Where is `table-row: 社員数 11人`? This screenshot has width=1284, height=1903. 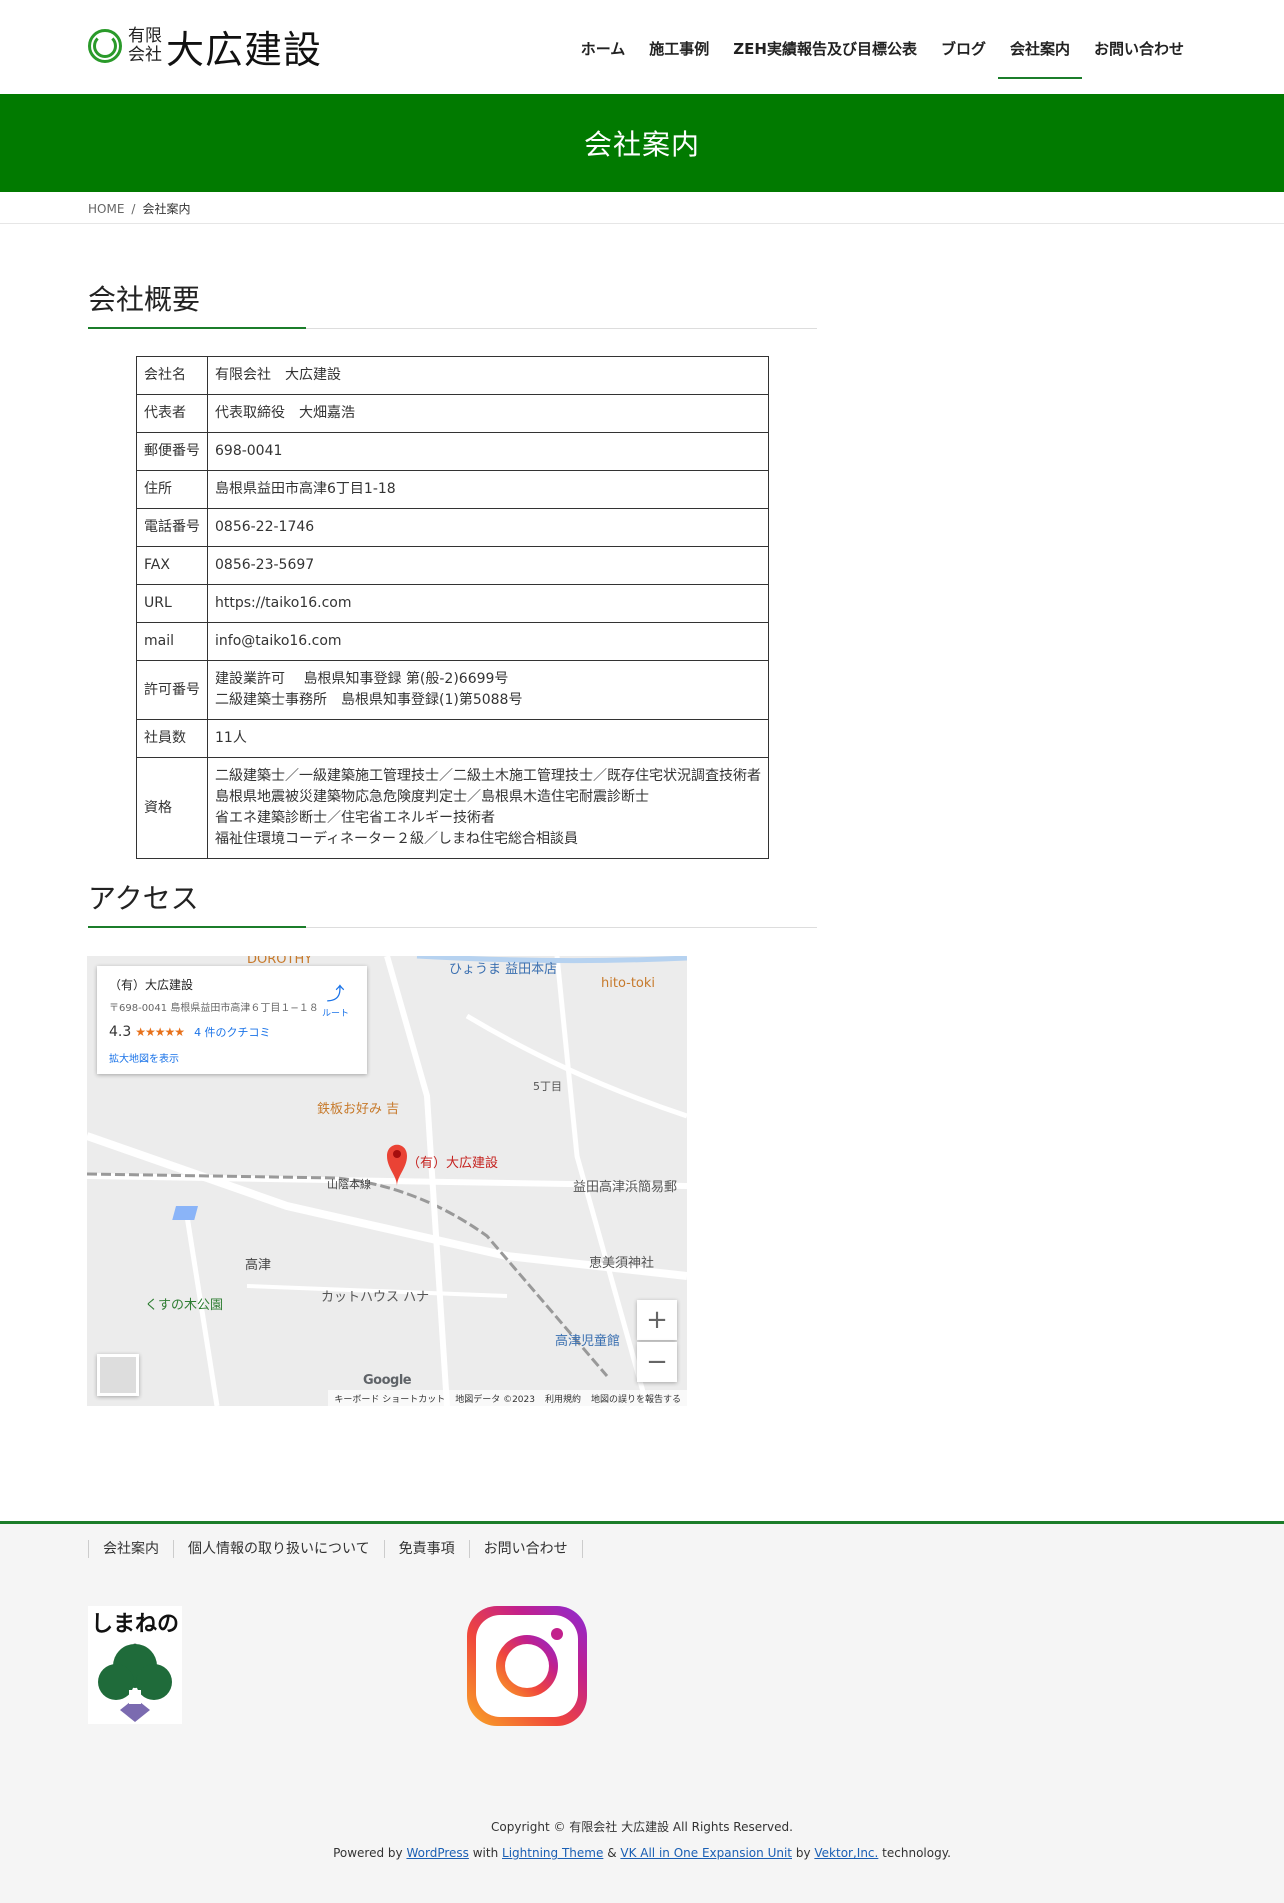
table-row: 社員数 11人 is located at coordinates (452, 738).